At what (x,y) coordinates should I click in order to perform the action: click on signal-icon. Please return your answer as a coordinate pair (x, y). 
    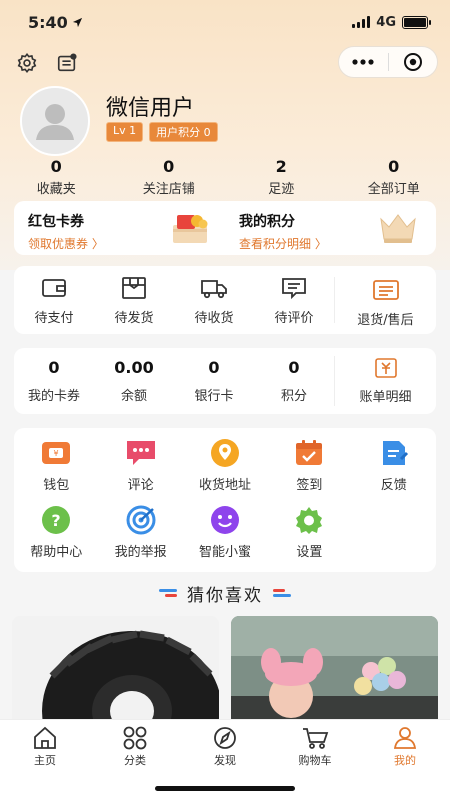
    Looking at the image, I should click on (361, 22).